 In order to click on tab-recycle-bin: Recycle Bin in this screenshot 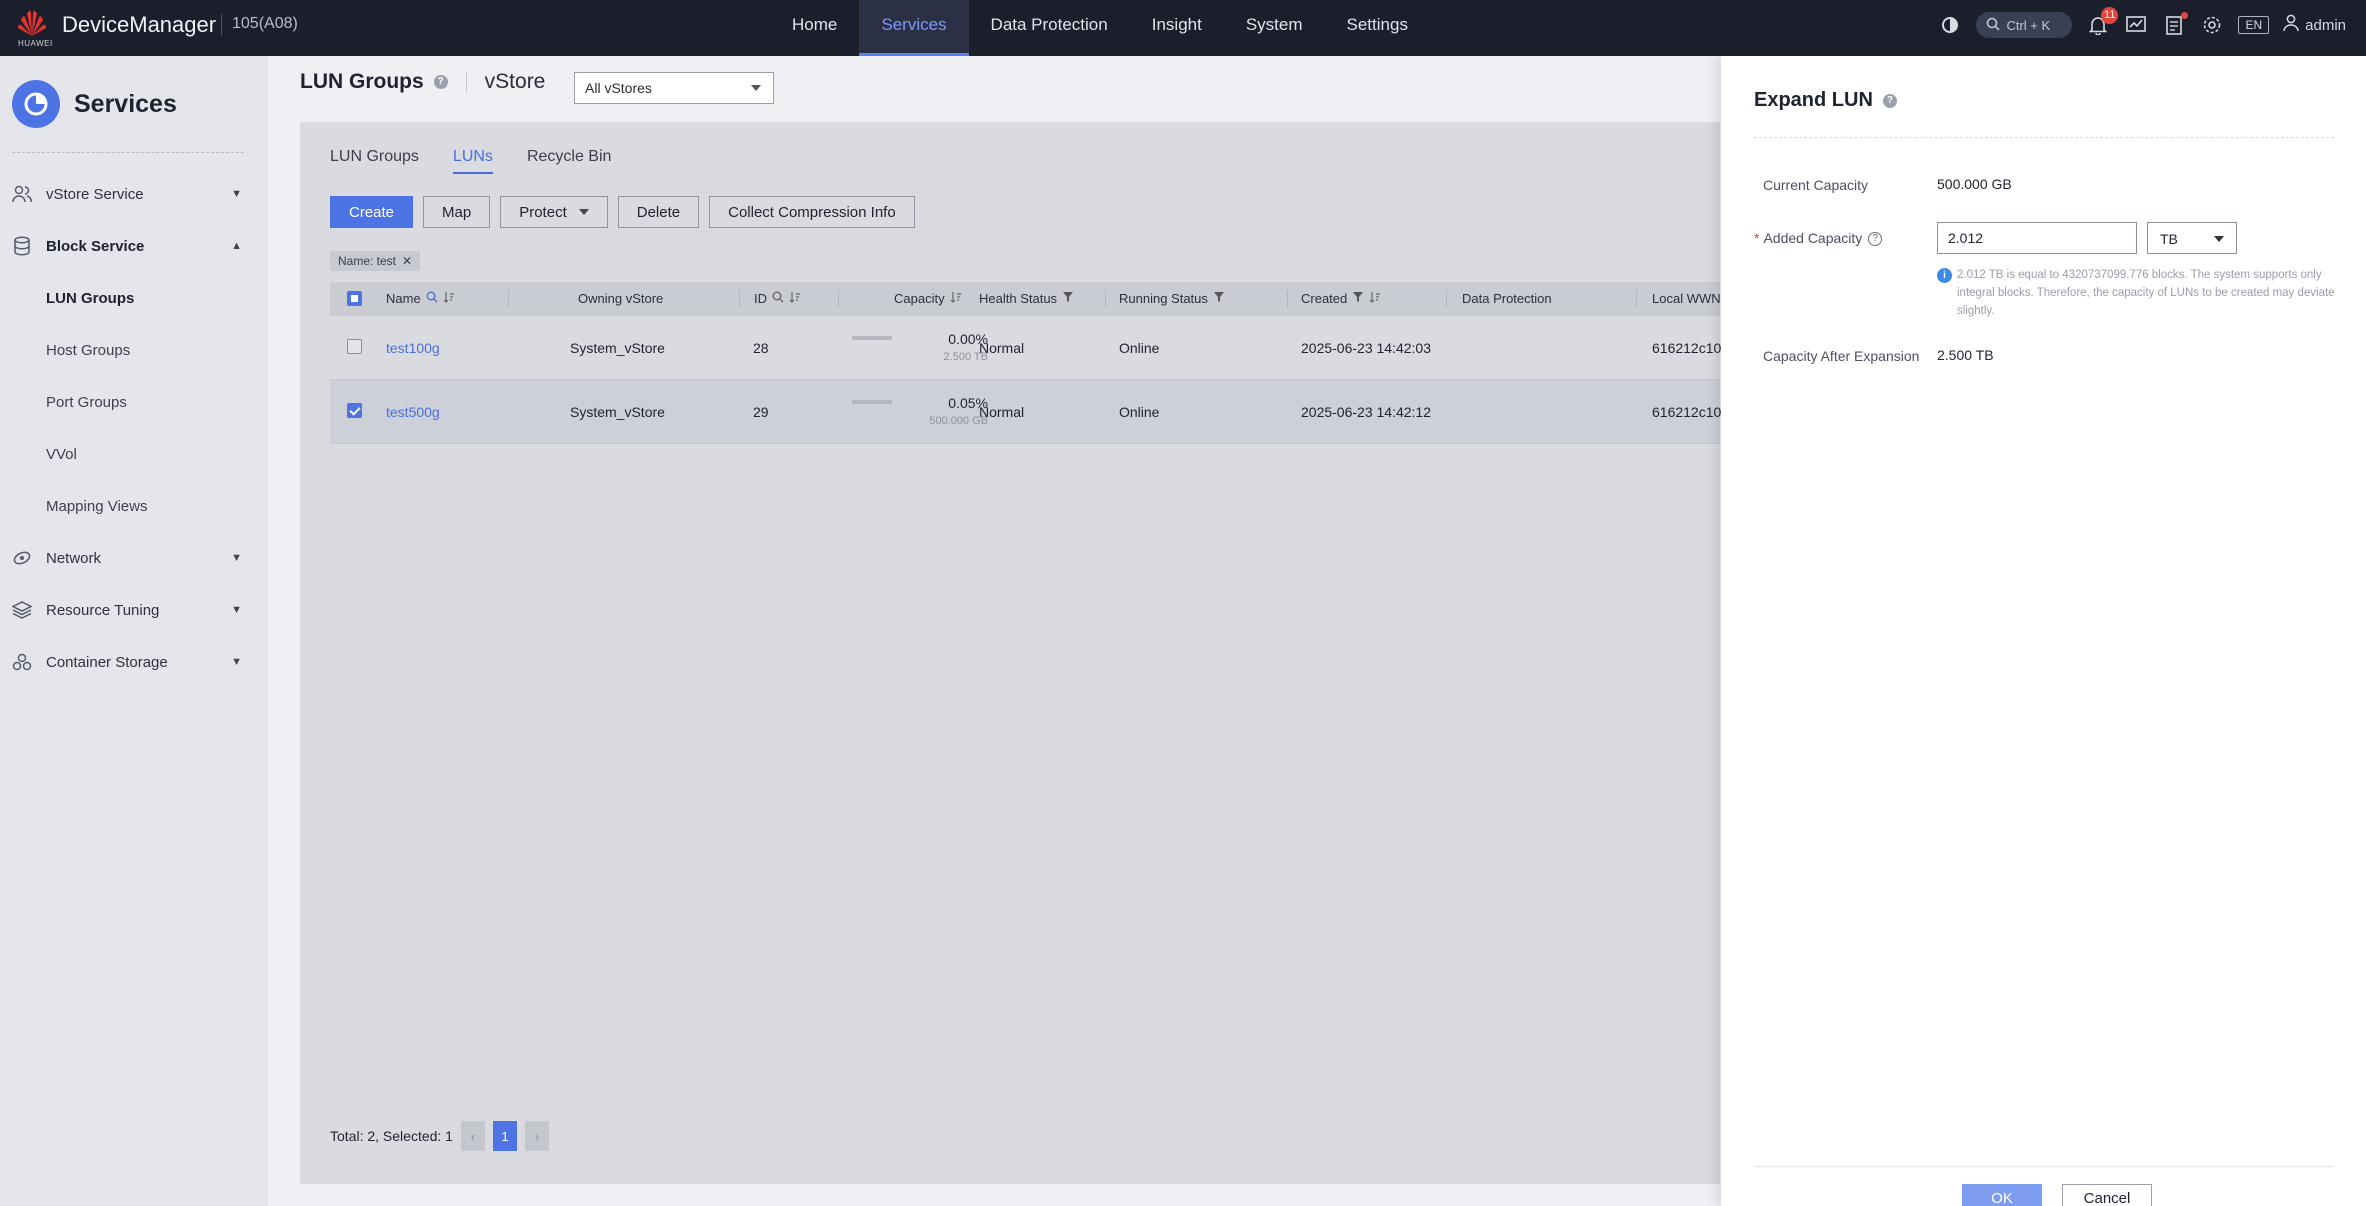, I will do `click(569, 160)`.